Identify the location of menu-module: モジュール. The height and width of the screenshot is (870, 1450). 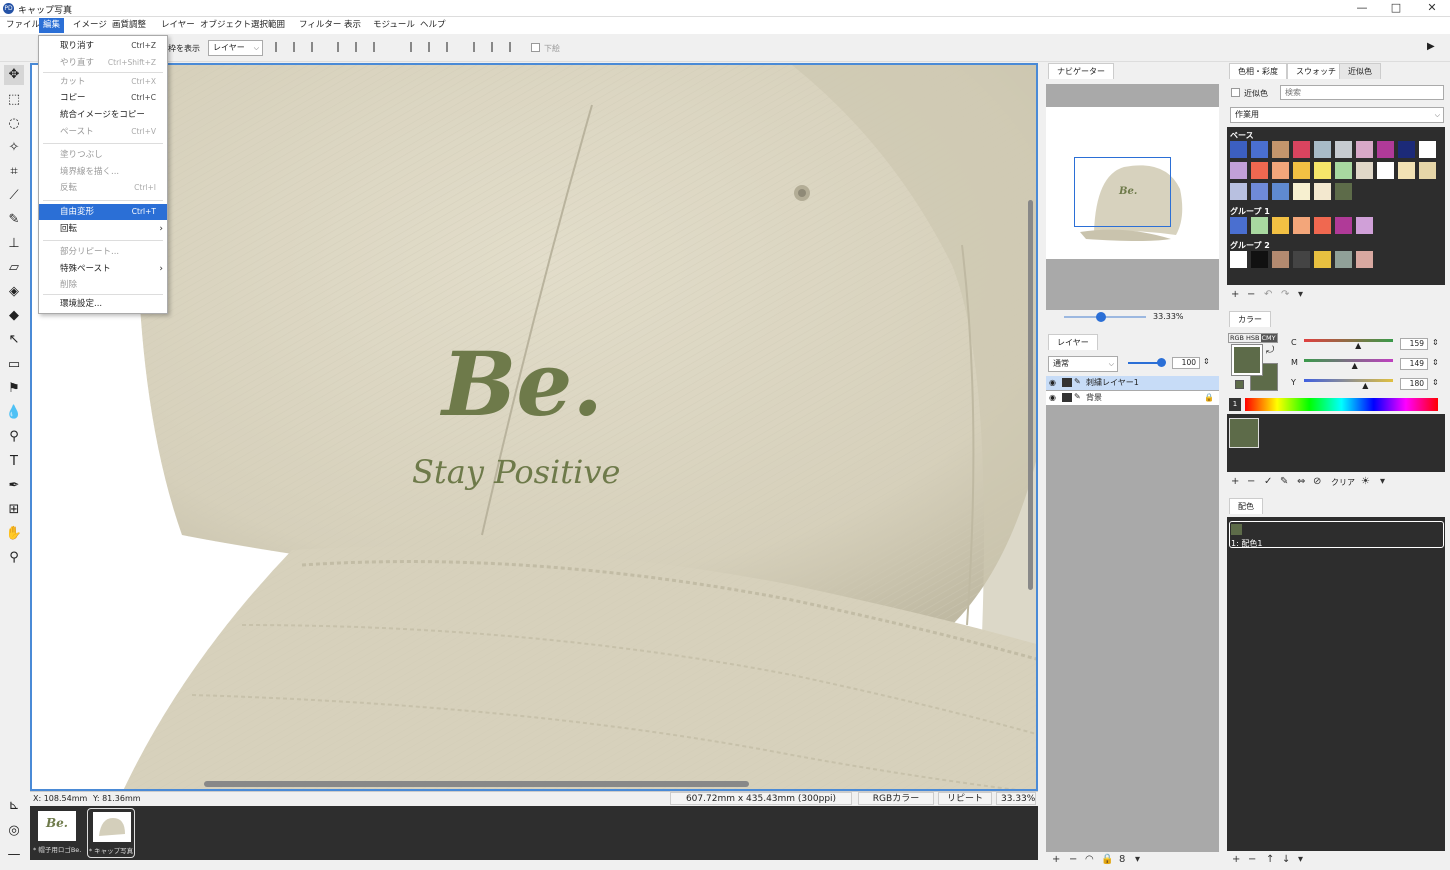
(394, 25).